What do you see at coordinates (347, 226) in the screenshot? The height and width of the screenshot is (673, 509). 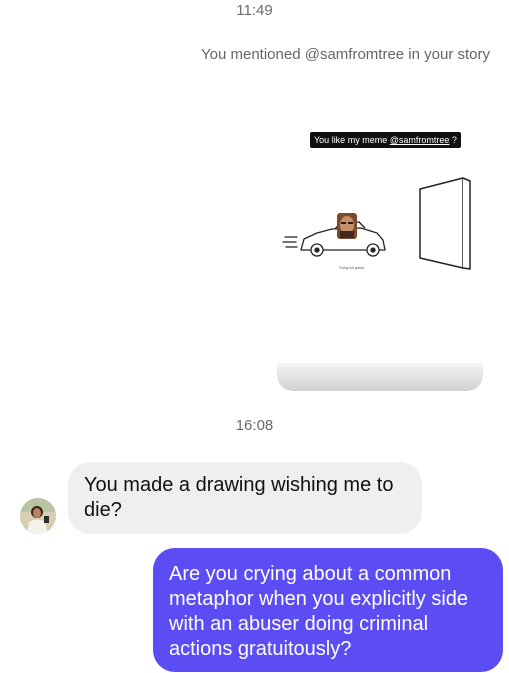 I see `driver-head` at bounding box center [347, 226].